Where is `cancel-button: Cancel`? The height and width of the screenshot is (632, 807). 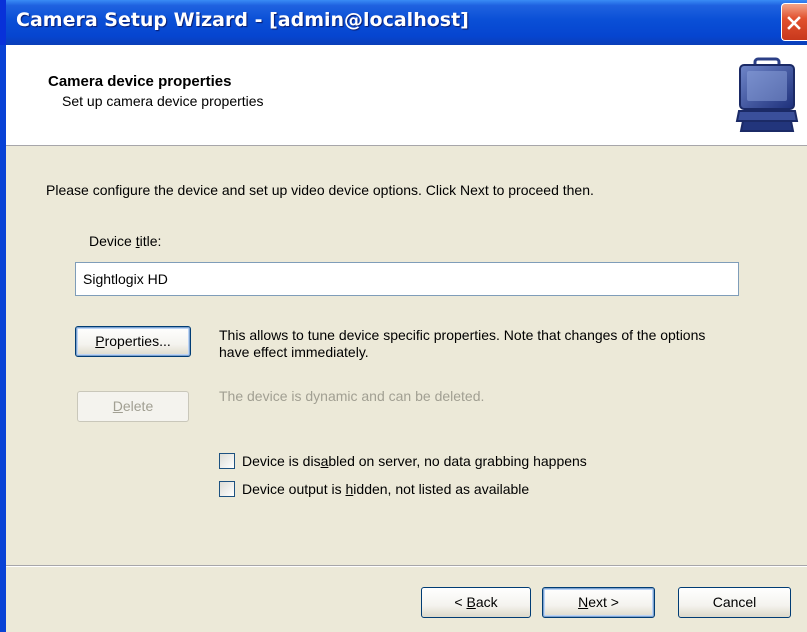 cancel-button: Cancel is located at coordinates (734, 602).